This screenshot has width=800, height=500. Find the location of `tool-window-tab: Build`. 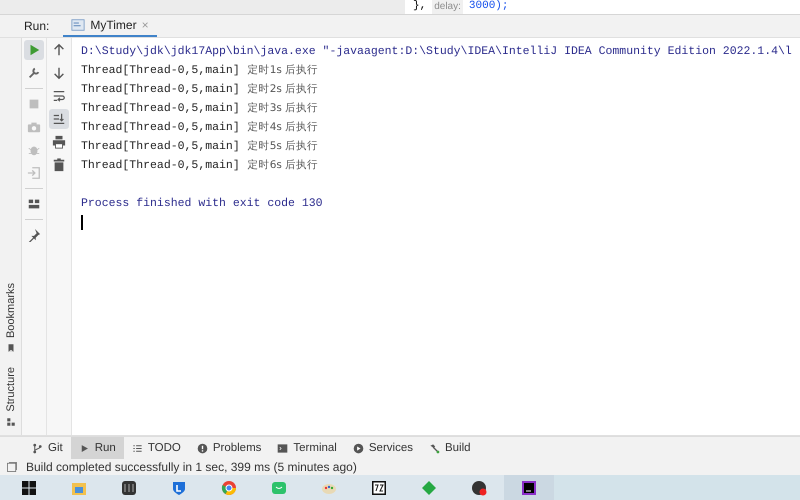

tool-window-tab: Build is located at coordinates (449, 448).